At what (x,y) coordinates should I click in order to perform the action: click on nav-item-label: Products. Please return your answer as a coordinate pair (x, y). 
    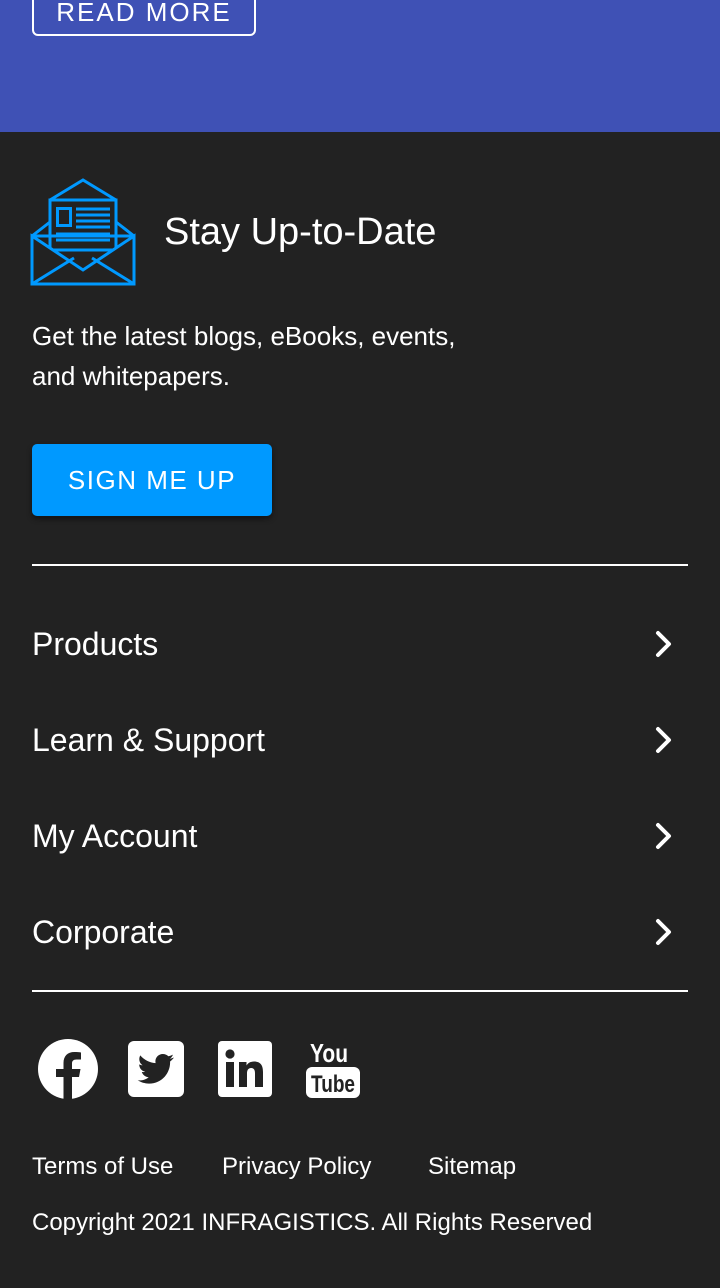
    Looking at the image, I should click on (95, 643).